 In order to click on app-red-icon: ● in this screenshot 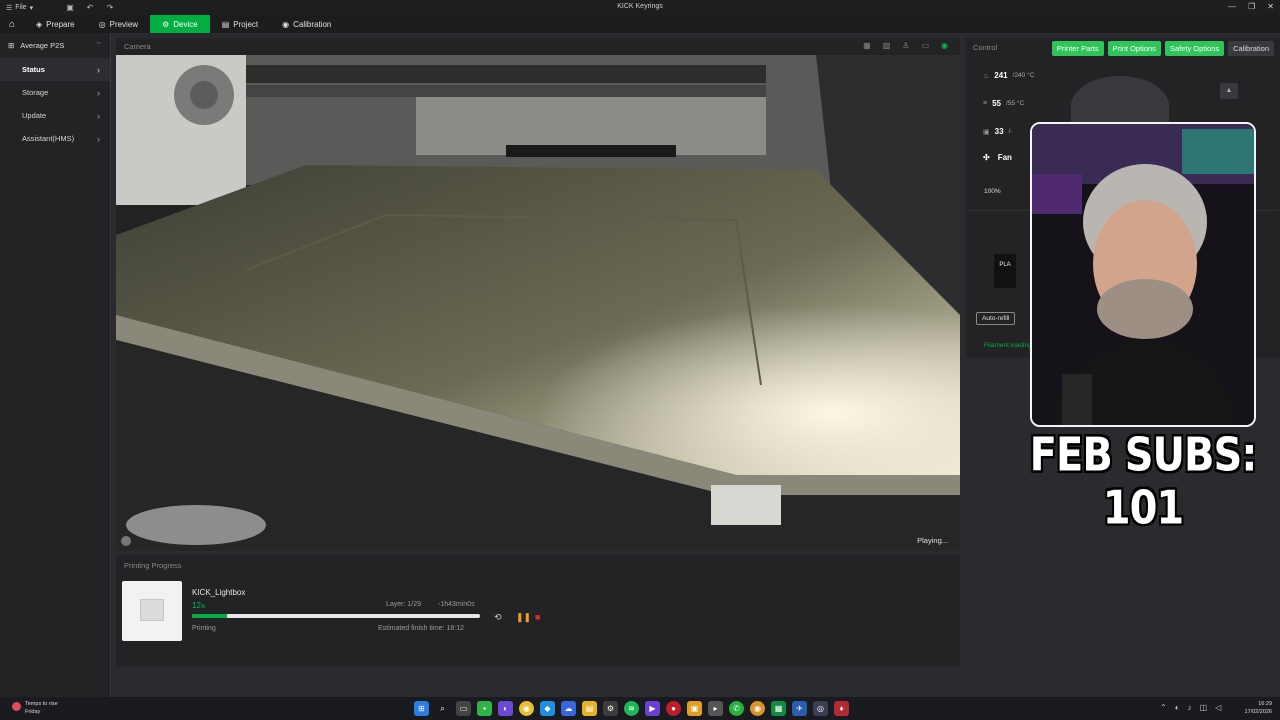, I will do `click(673, 708)`.